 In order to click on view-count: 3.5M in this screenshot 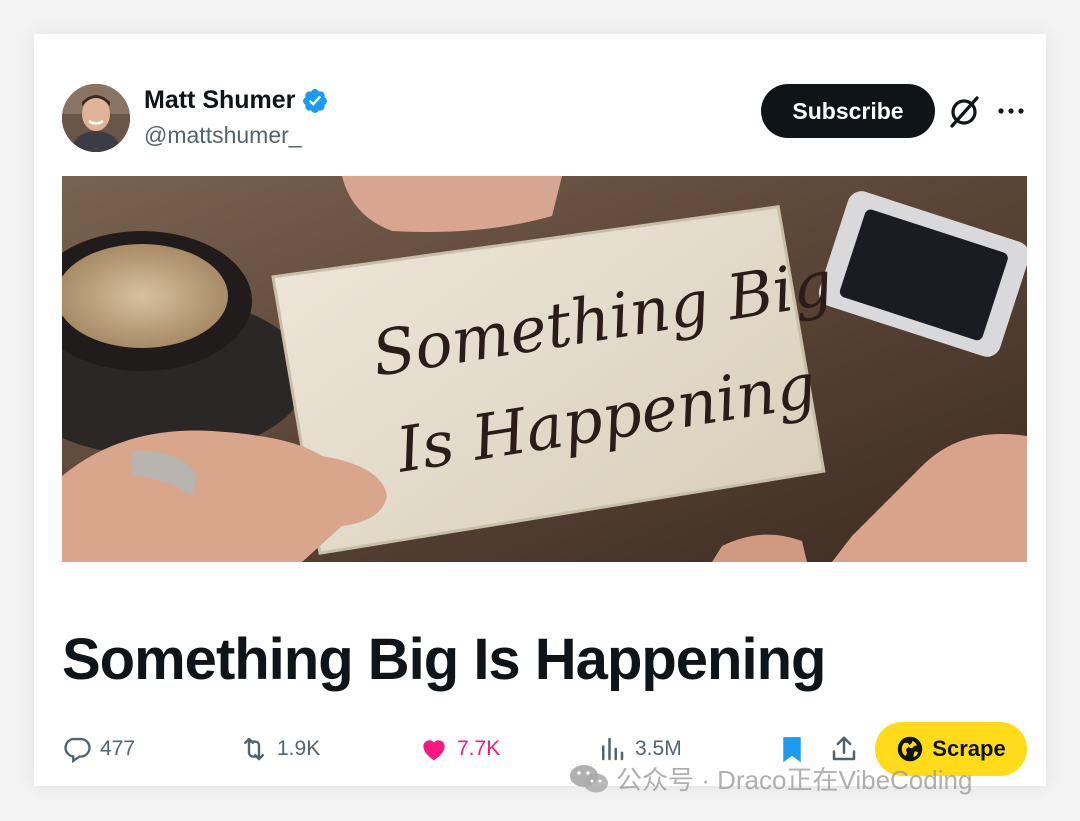, I will do `click(658, 748)`.